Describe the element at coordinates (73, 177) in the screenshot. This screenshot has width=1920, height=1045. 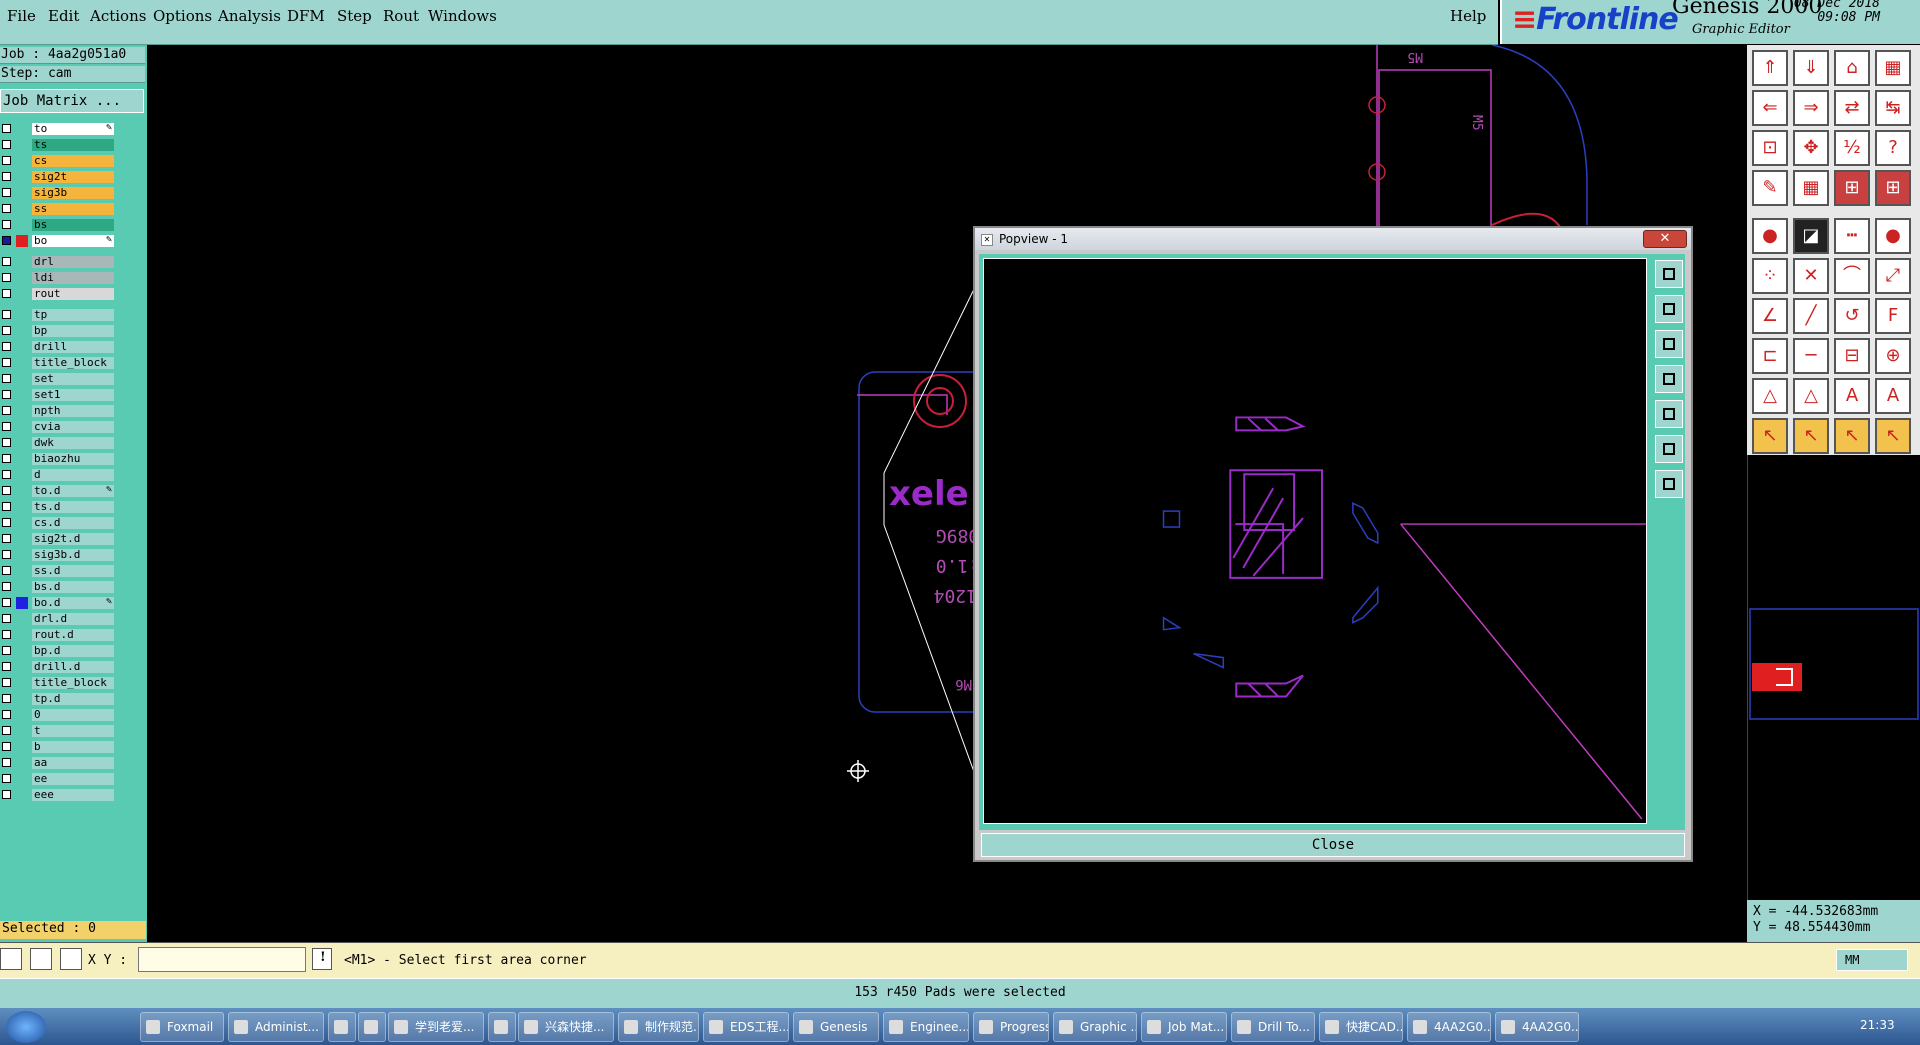
I see `layer-name: sig2t` at that location.